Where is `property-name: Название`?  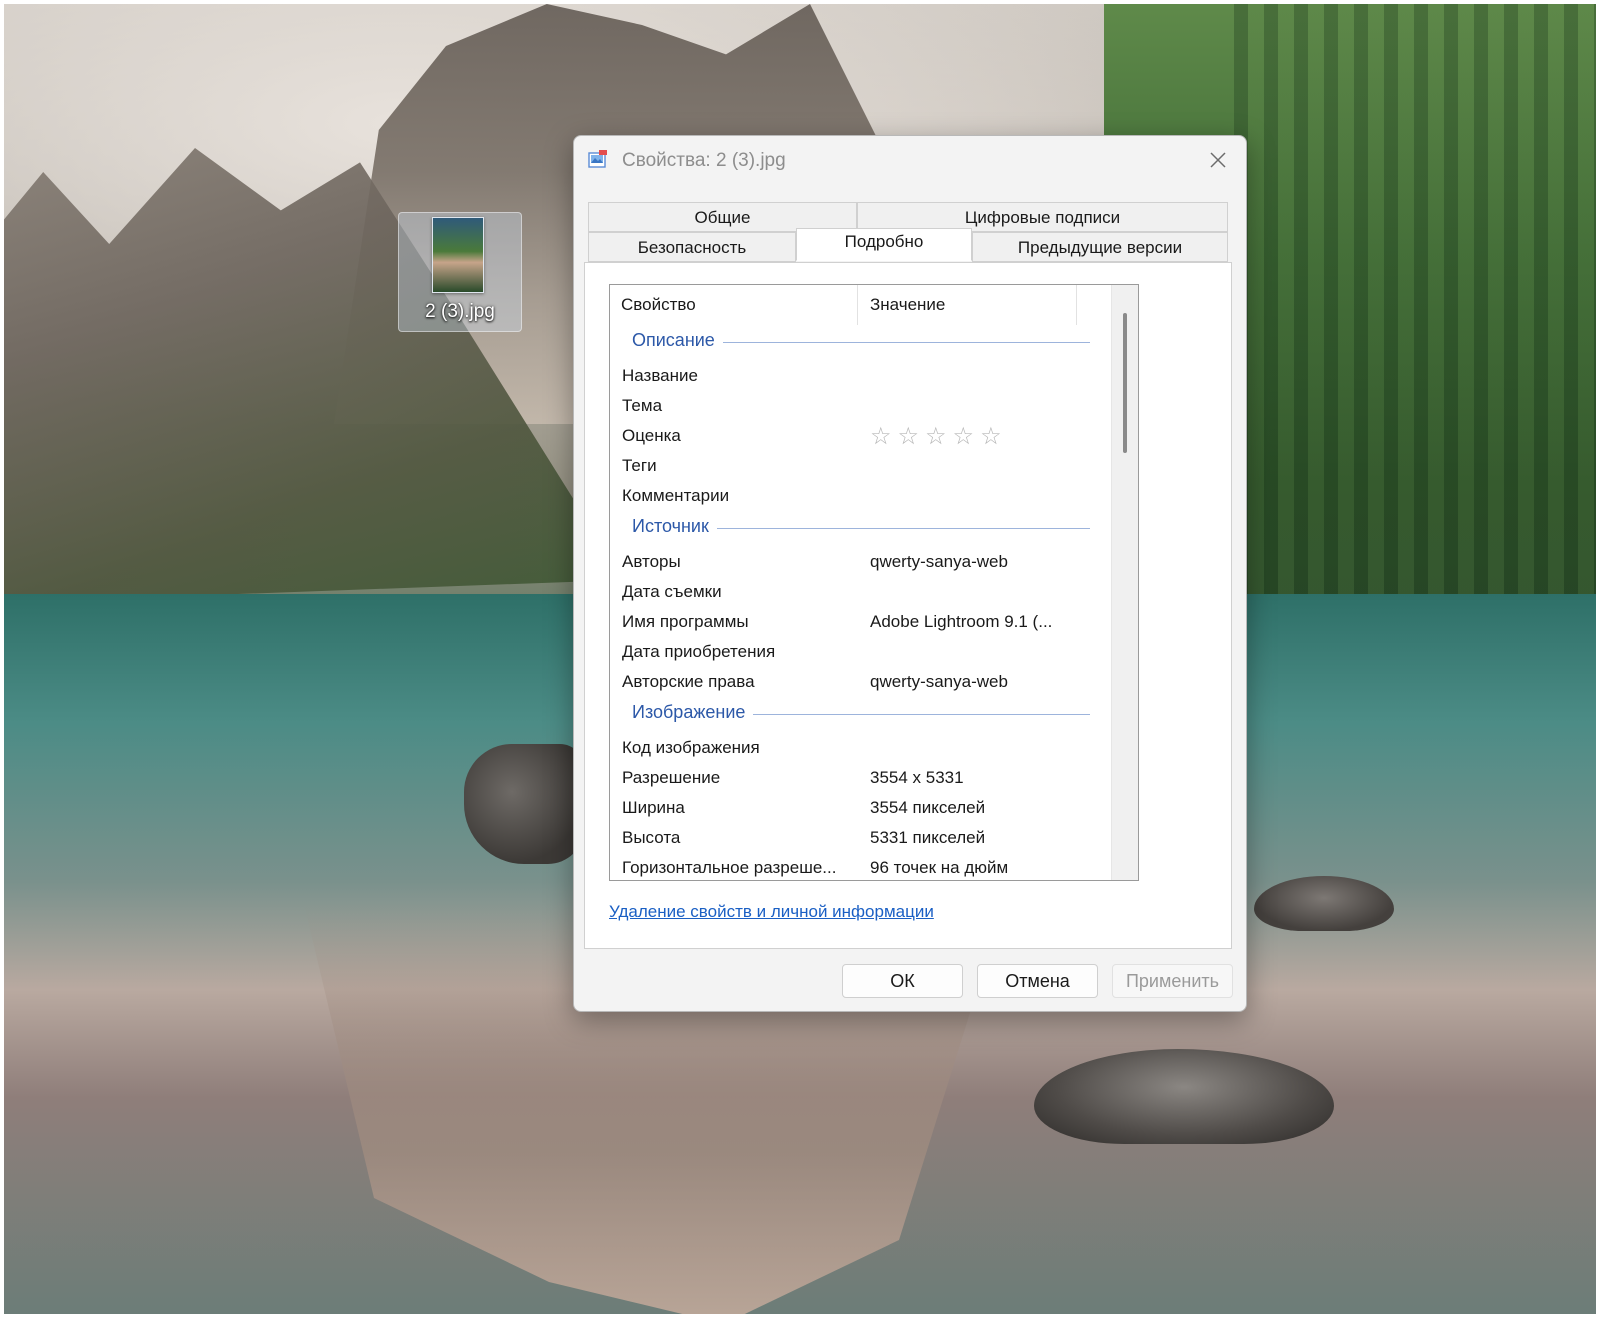
property-name: Название is located at coordinates (660, 375).